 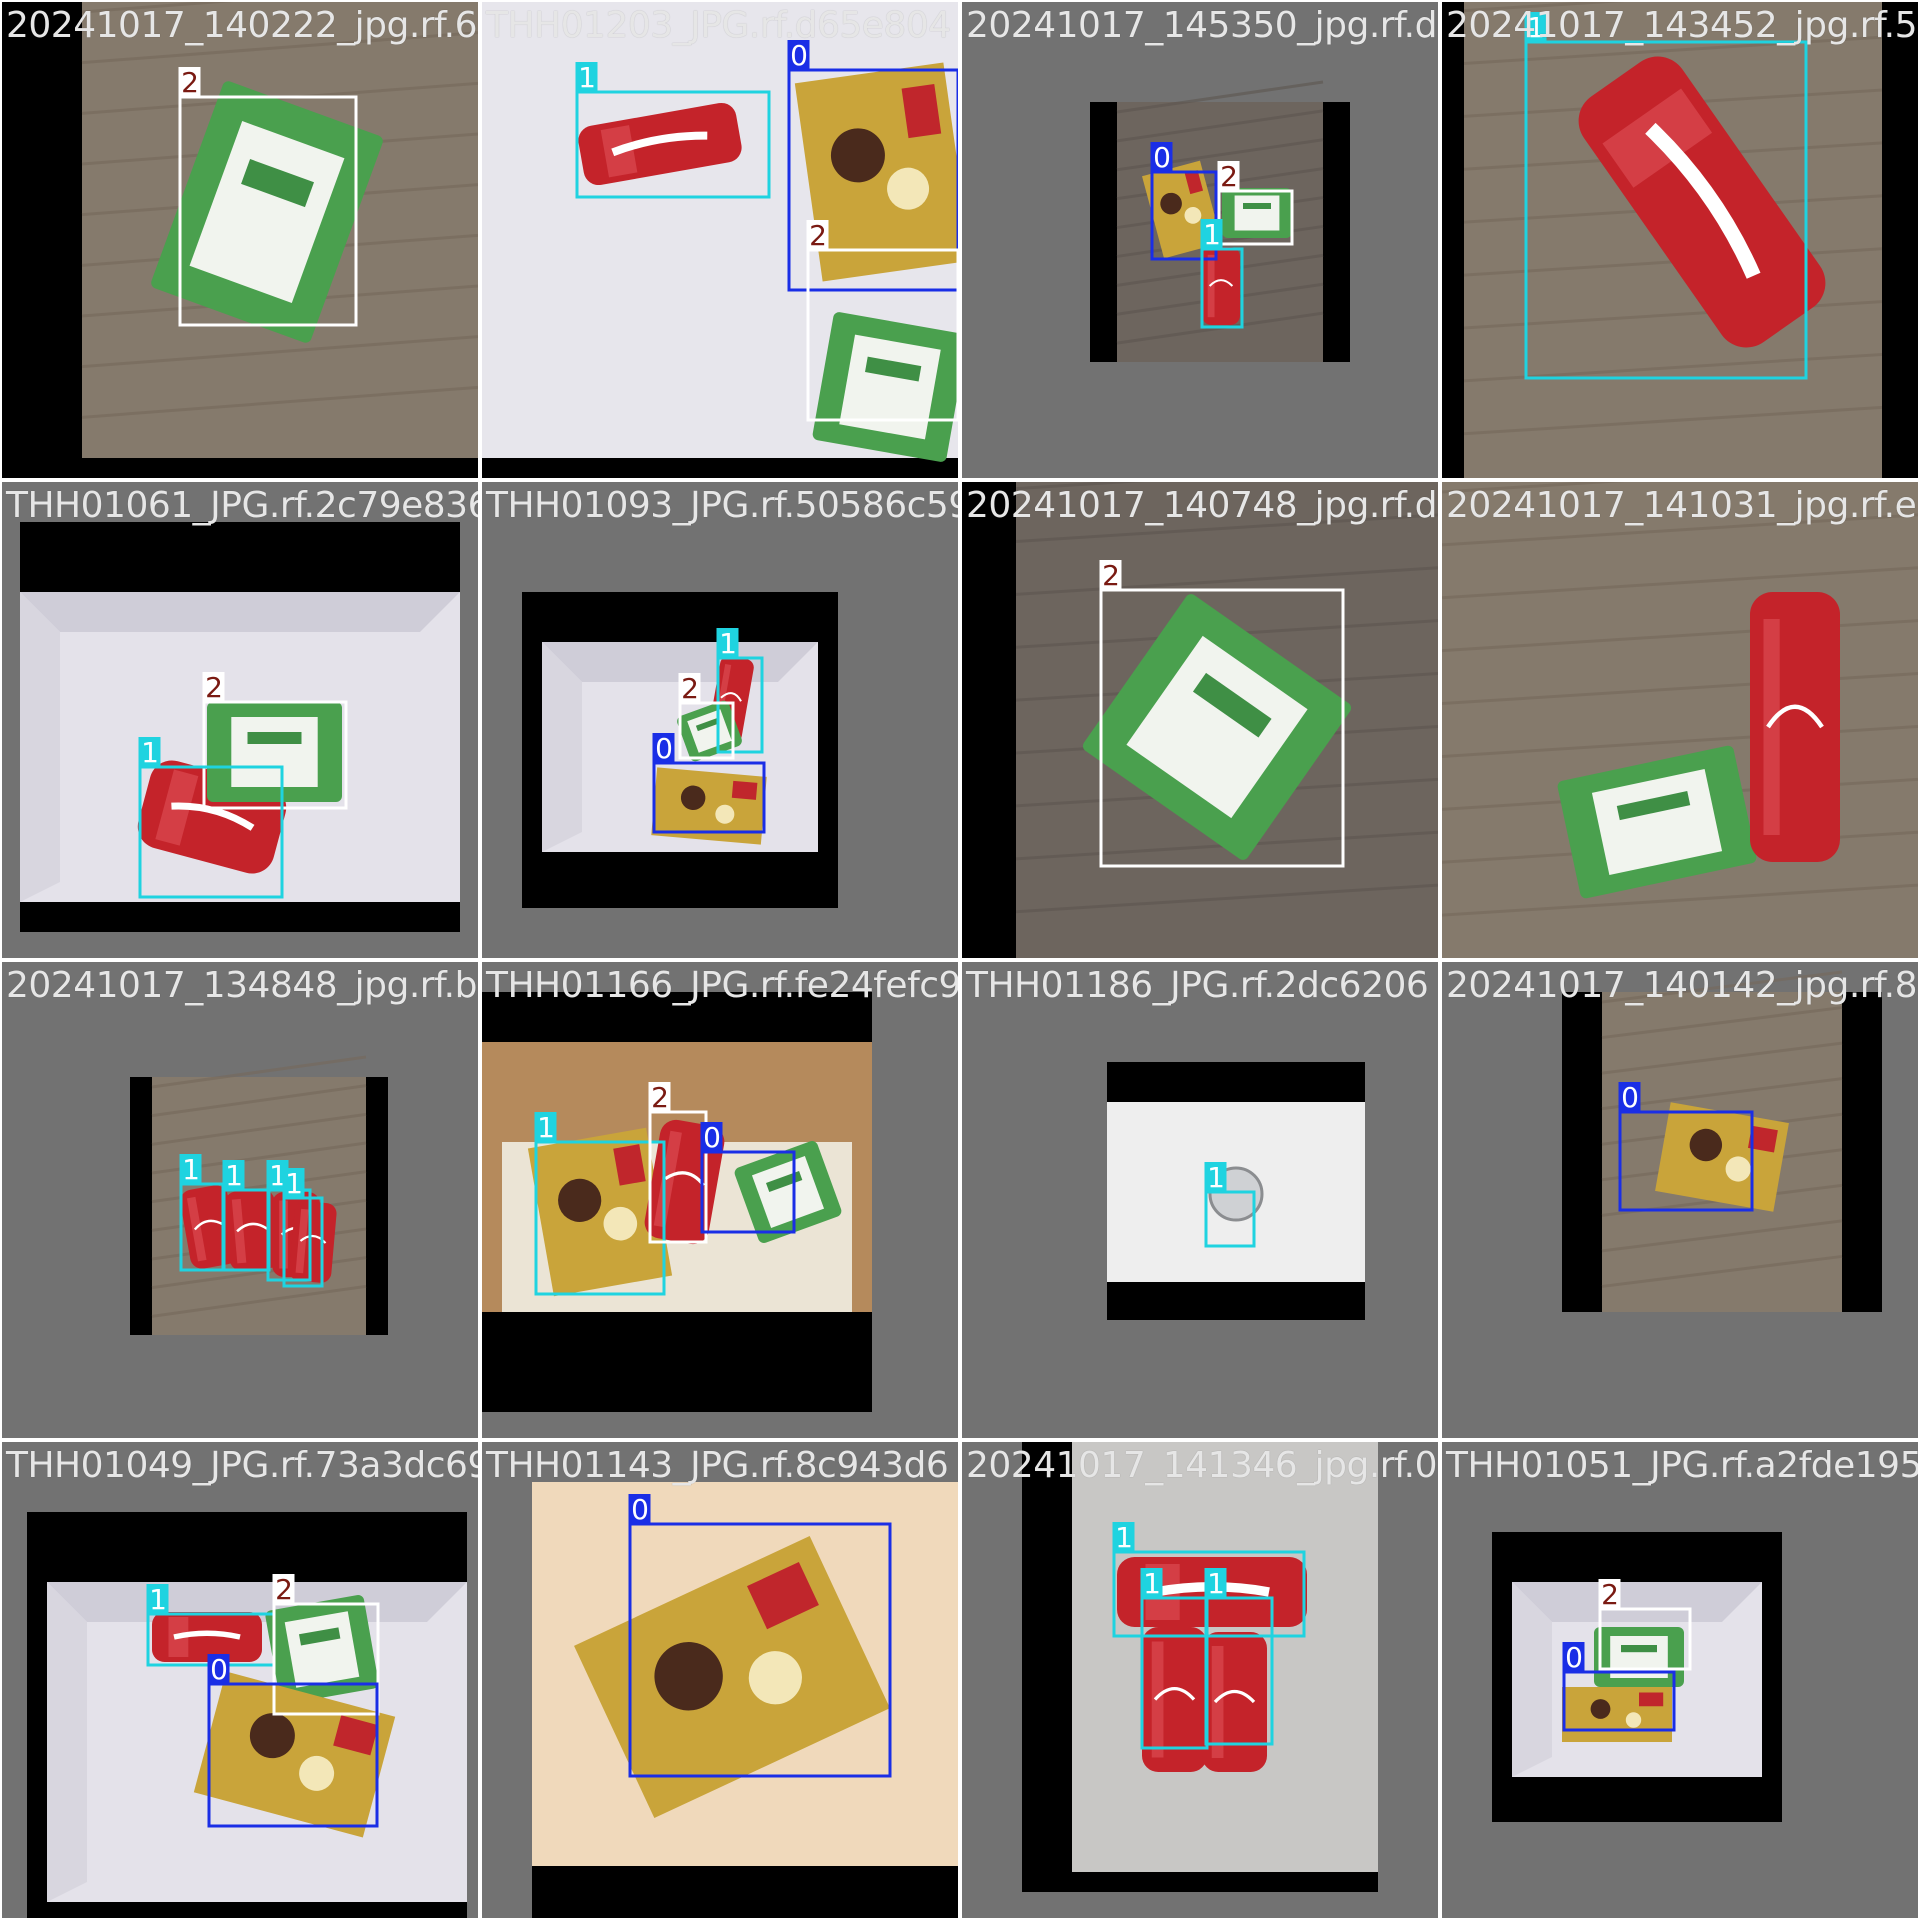 I want to click on mosaic-tile: 1 20241017_143452_jpg.rf.5d, so click(x=1680, y=240).